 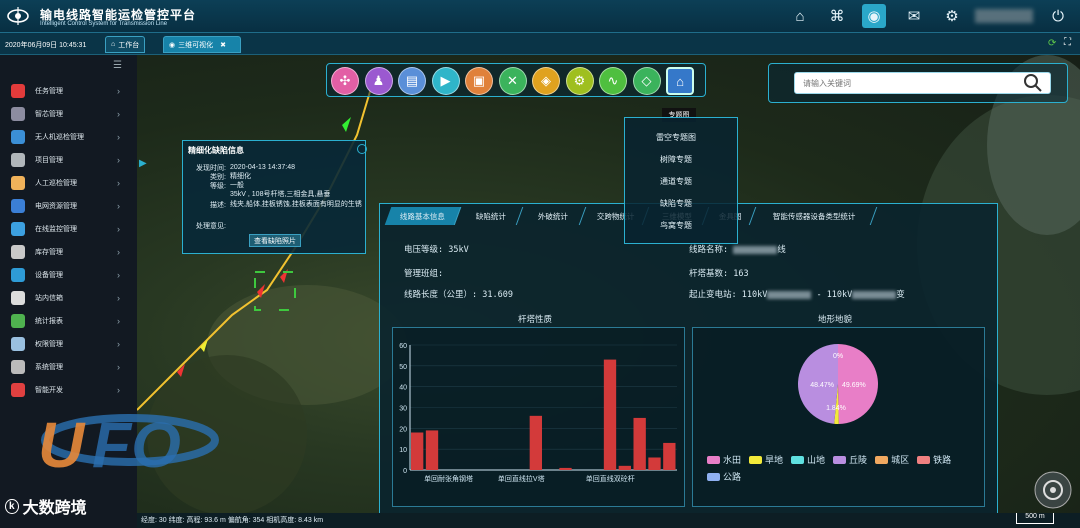 I want to click on brand-watermark: k 大数跨境, so click(x=46, y=506).